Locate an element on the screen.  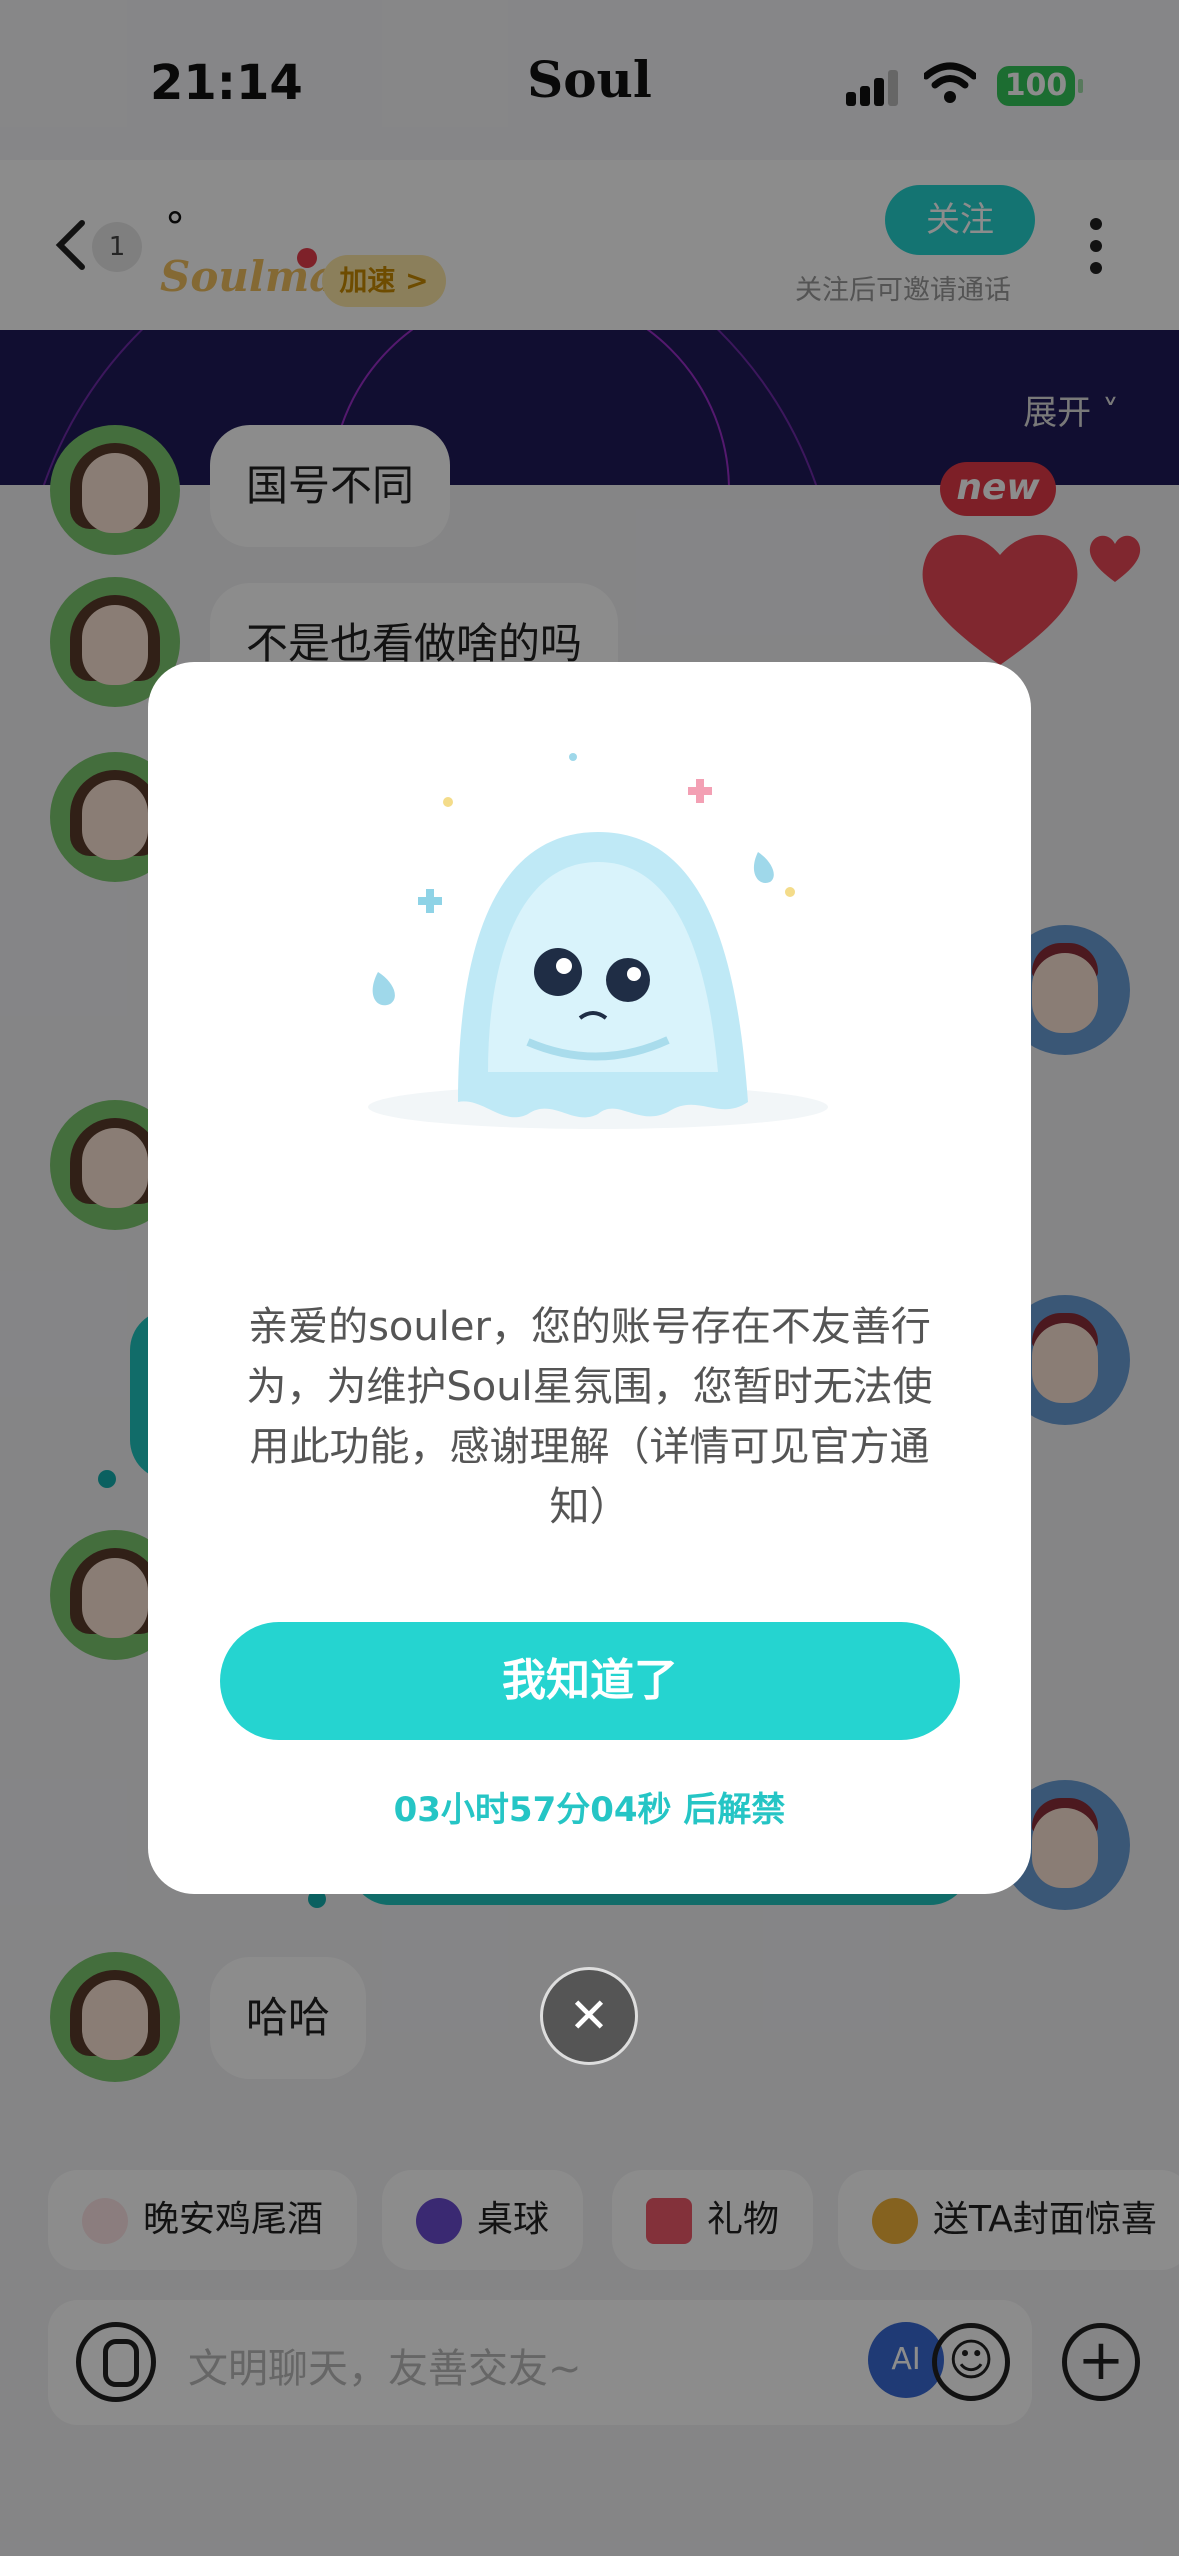
sad-ghost-illustration is located at coordinates (598, 941).